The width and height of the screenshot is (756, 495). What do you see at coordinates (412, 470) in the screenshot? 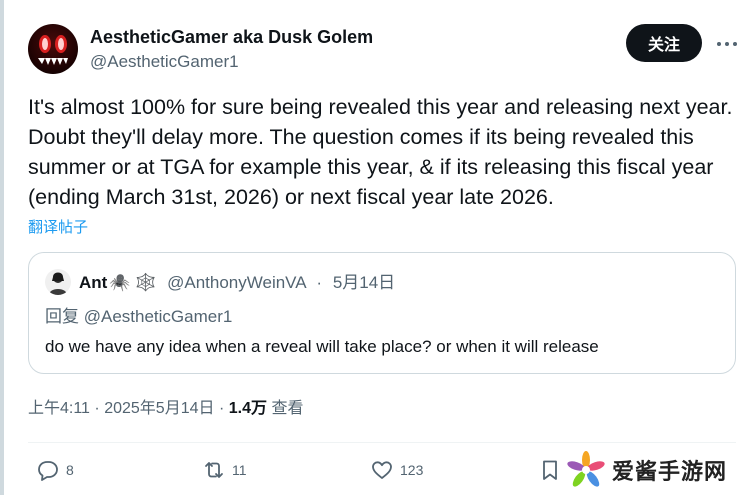
I see `like-count: 123` at bounding box center [412, 470].